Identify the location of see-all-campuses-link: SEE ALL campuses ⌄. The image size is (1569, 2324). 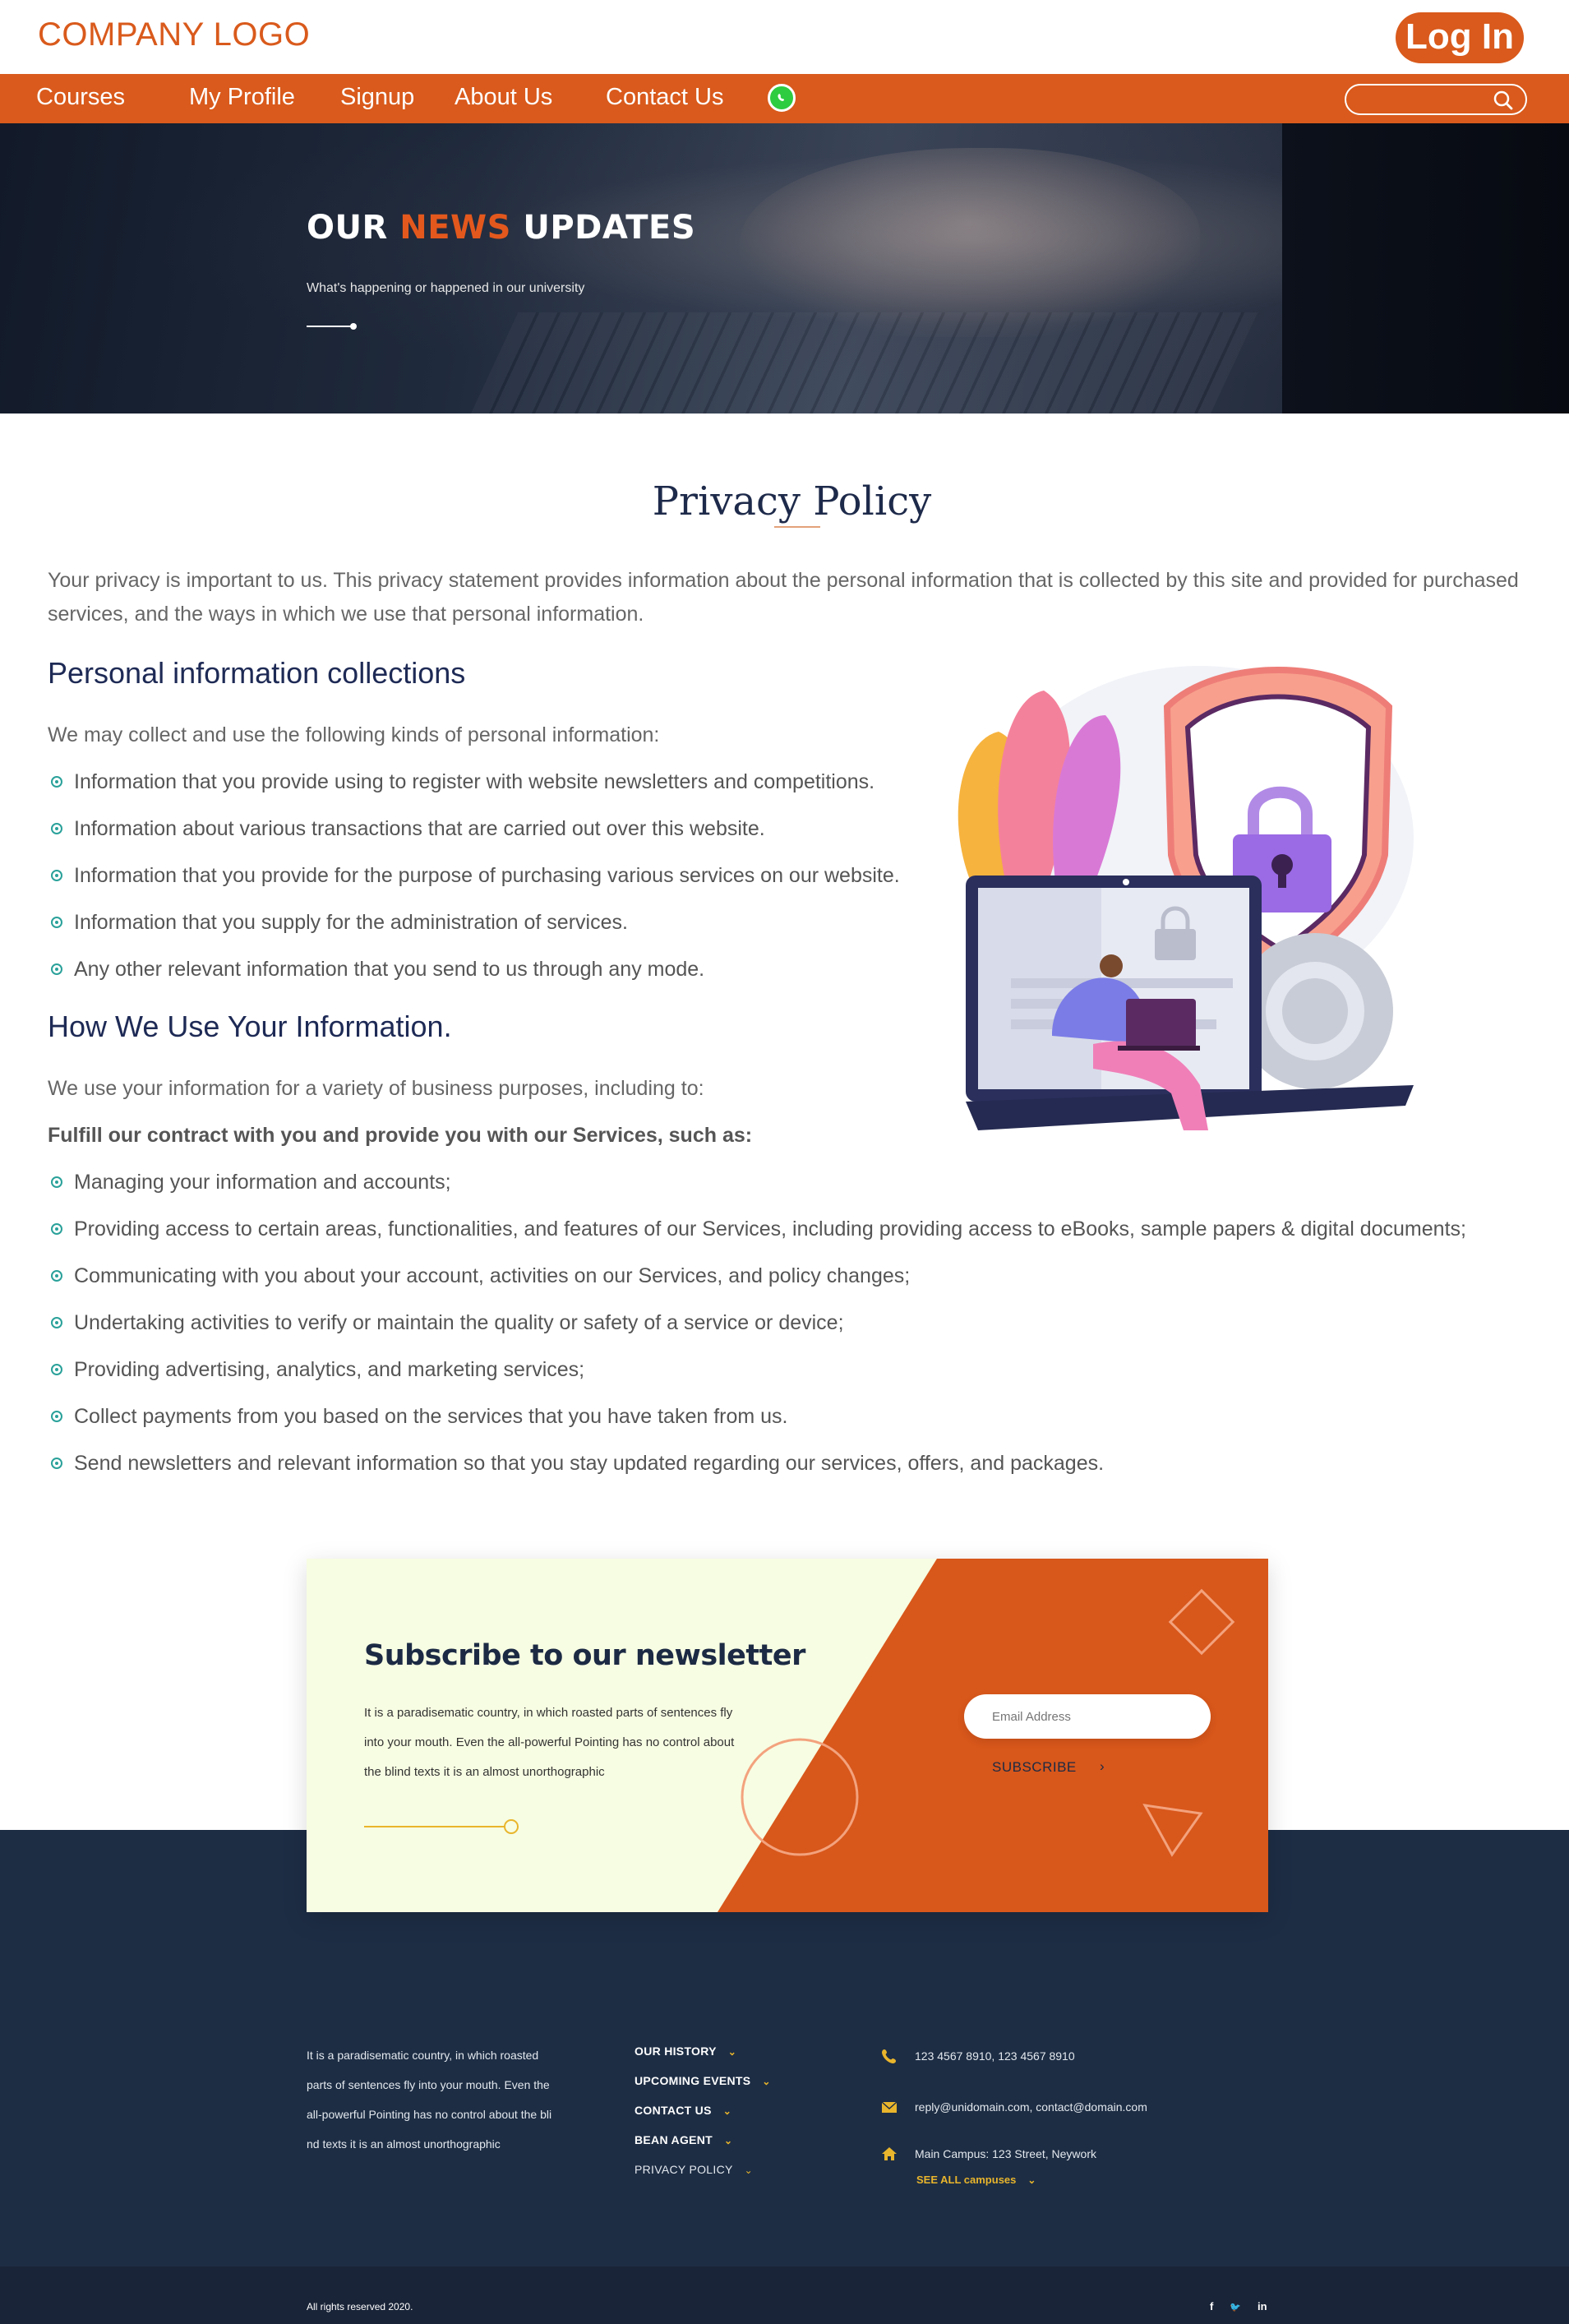
(976, 2180).